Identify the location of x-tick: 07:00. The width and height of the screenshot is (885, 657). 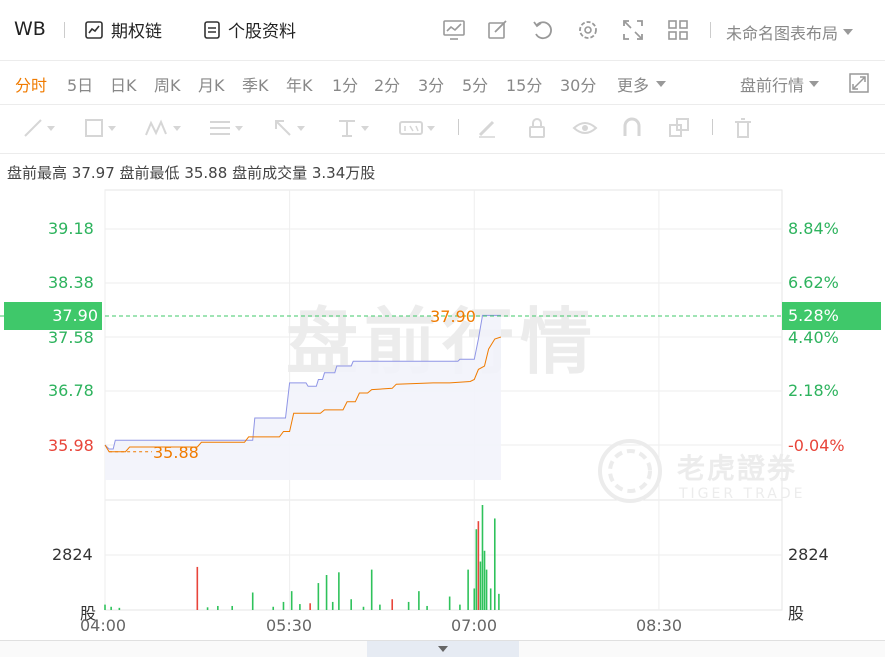
(474, 625).